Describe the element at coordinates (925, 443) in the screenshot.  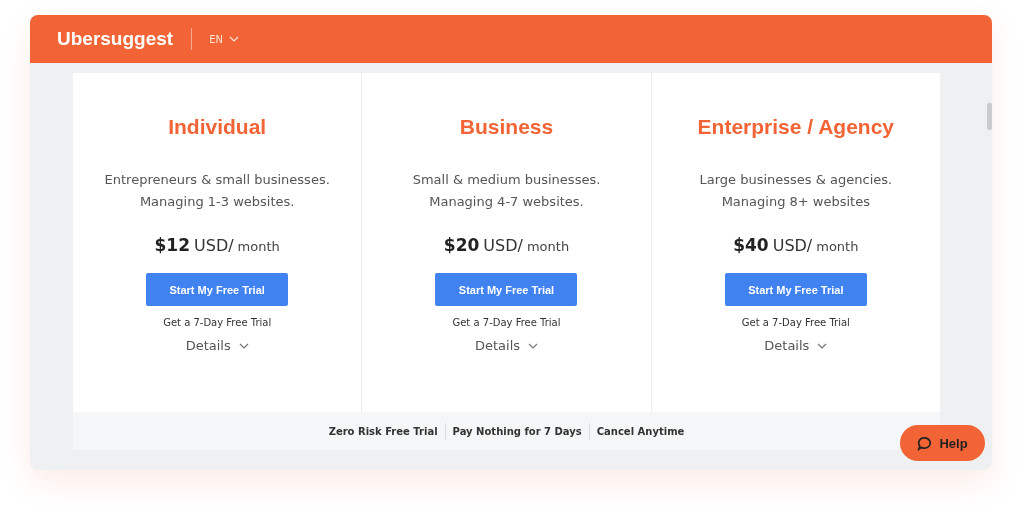
I see `chat-bubble-icon` at that location.